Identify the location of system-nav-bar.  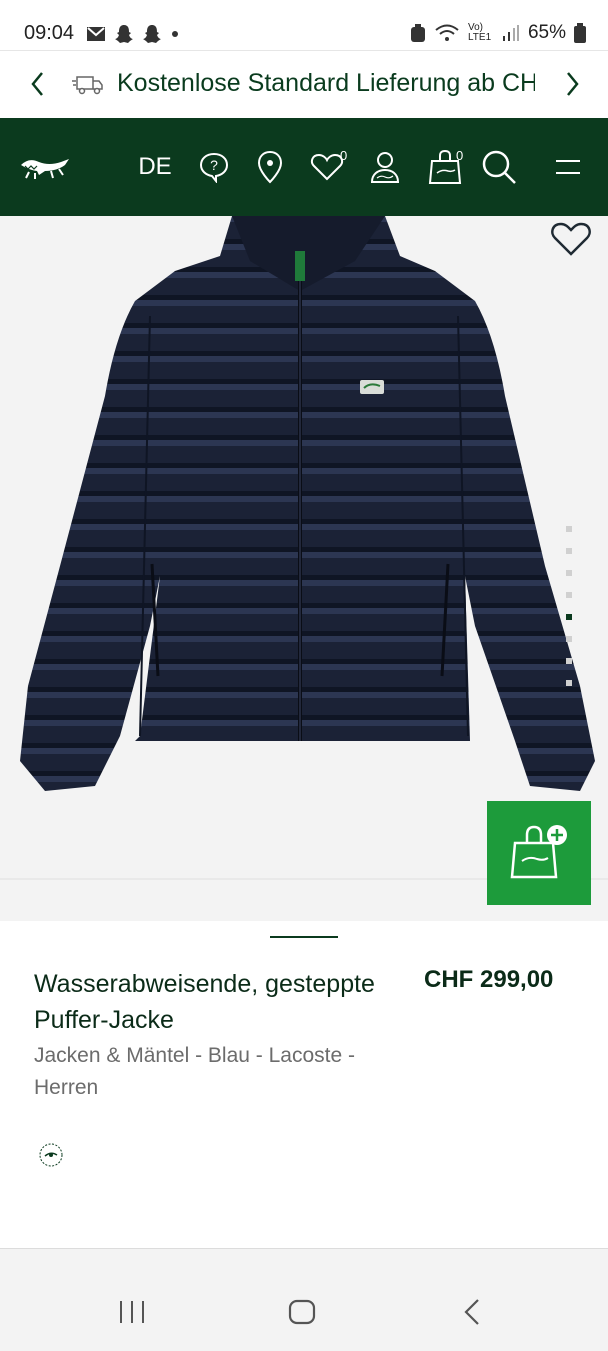
(304, 1299).